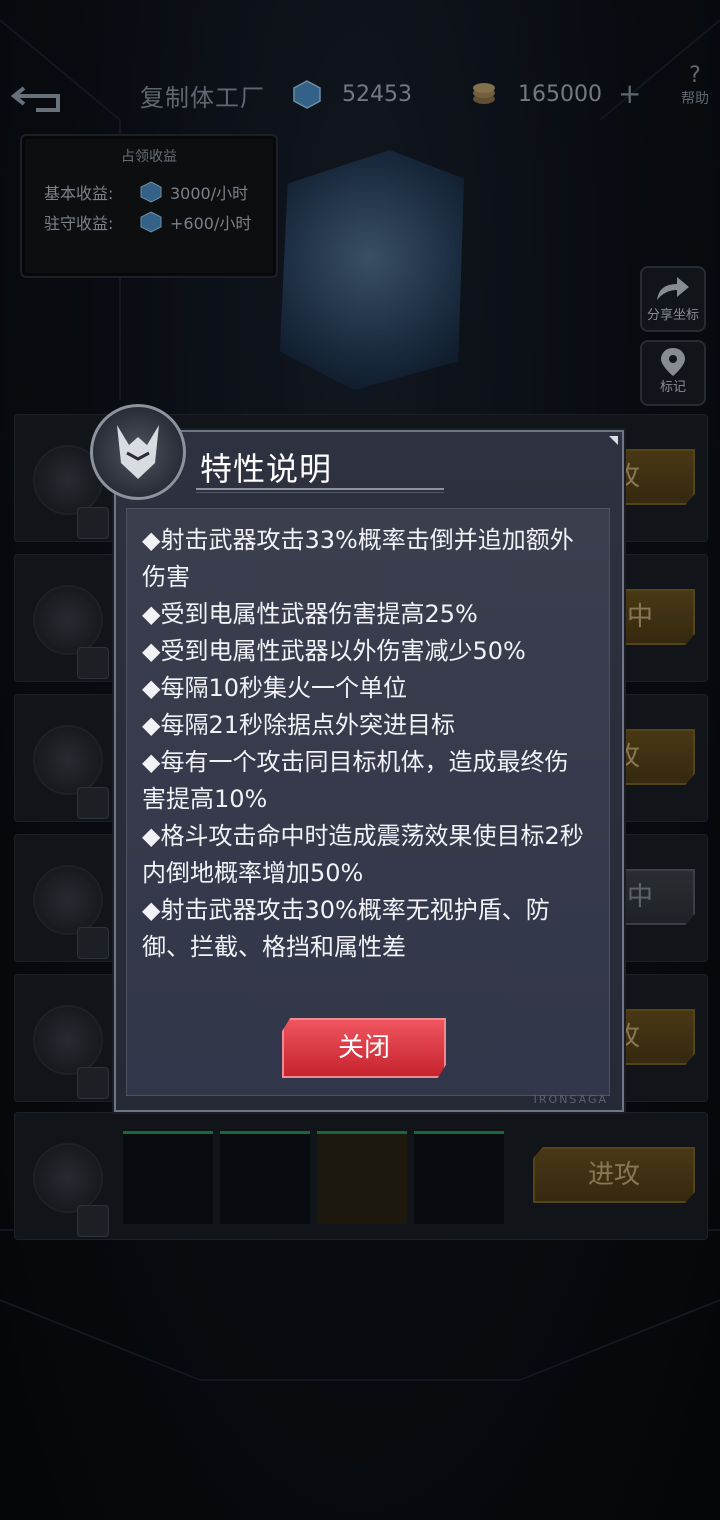  What do you see at coordinates (266, 469) in the screenshot?
I see `dialog-title: 特性说明` at bounding box center [266, 469].